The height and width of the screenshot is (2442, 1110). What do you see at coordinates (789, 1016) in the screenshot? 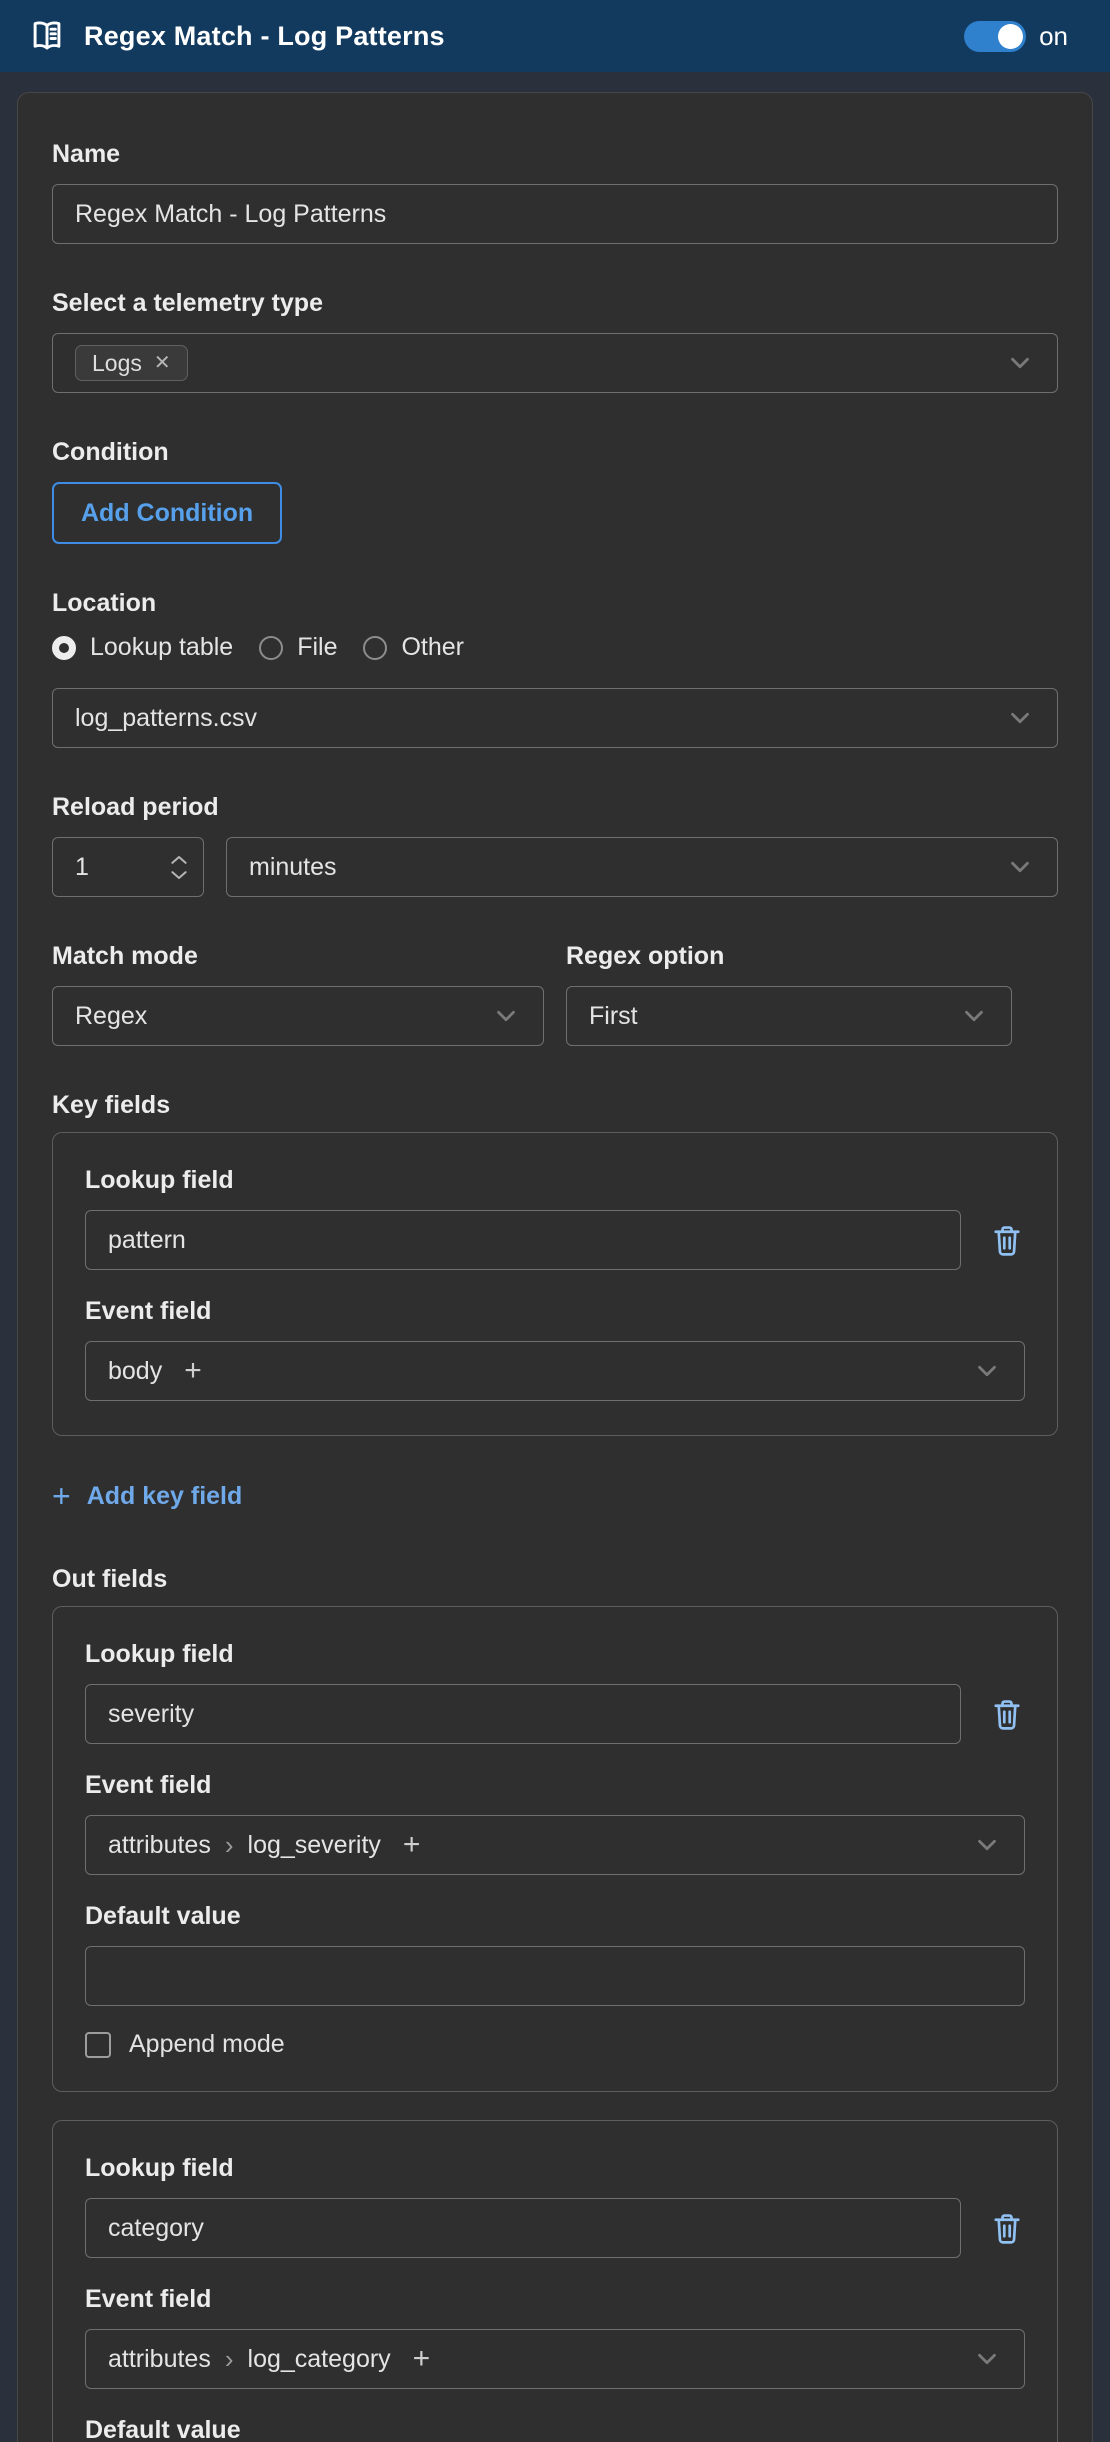
I see `regex-option-select: First` at bounding box center [789, 1016].